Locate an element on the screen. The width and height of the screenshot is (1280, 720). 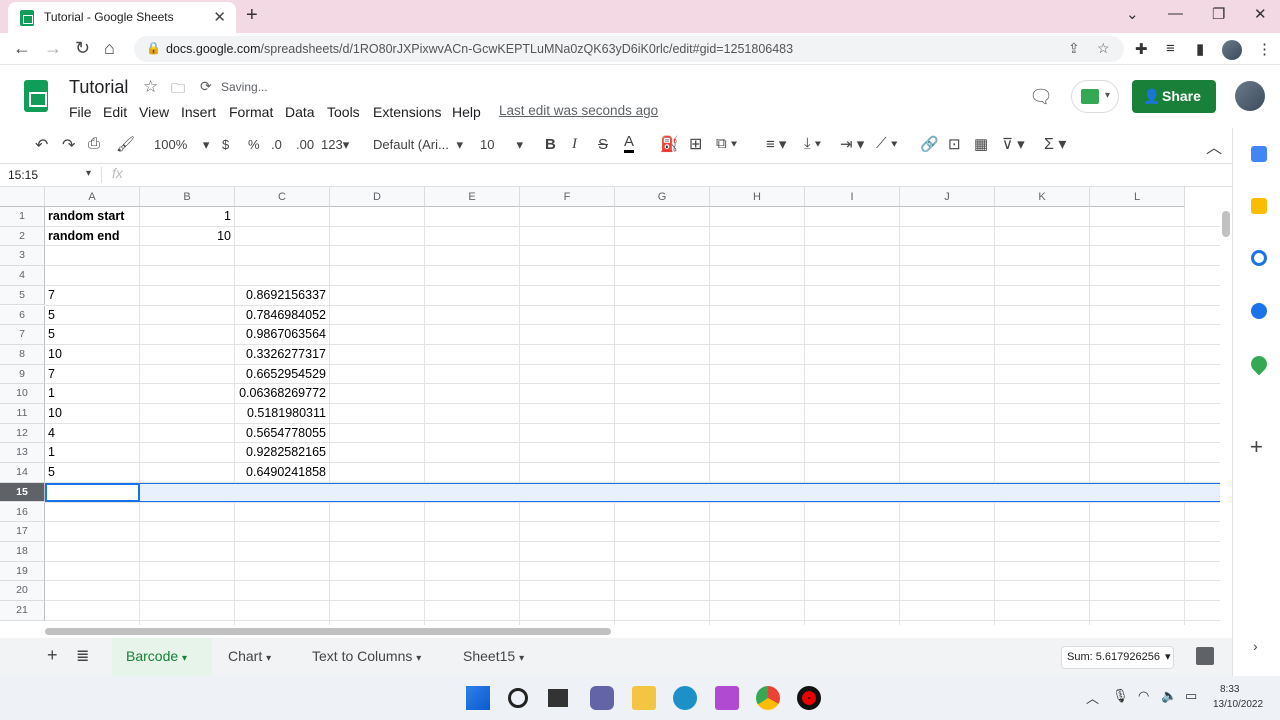
column-header-F: F is located at coordinates (567, 197).